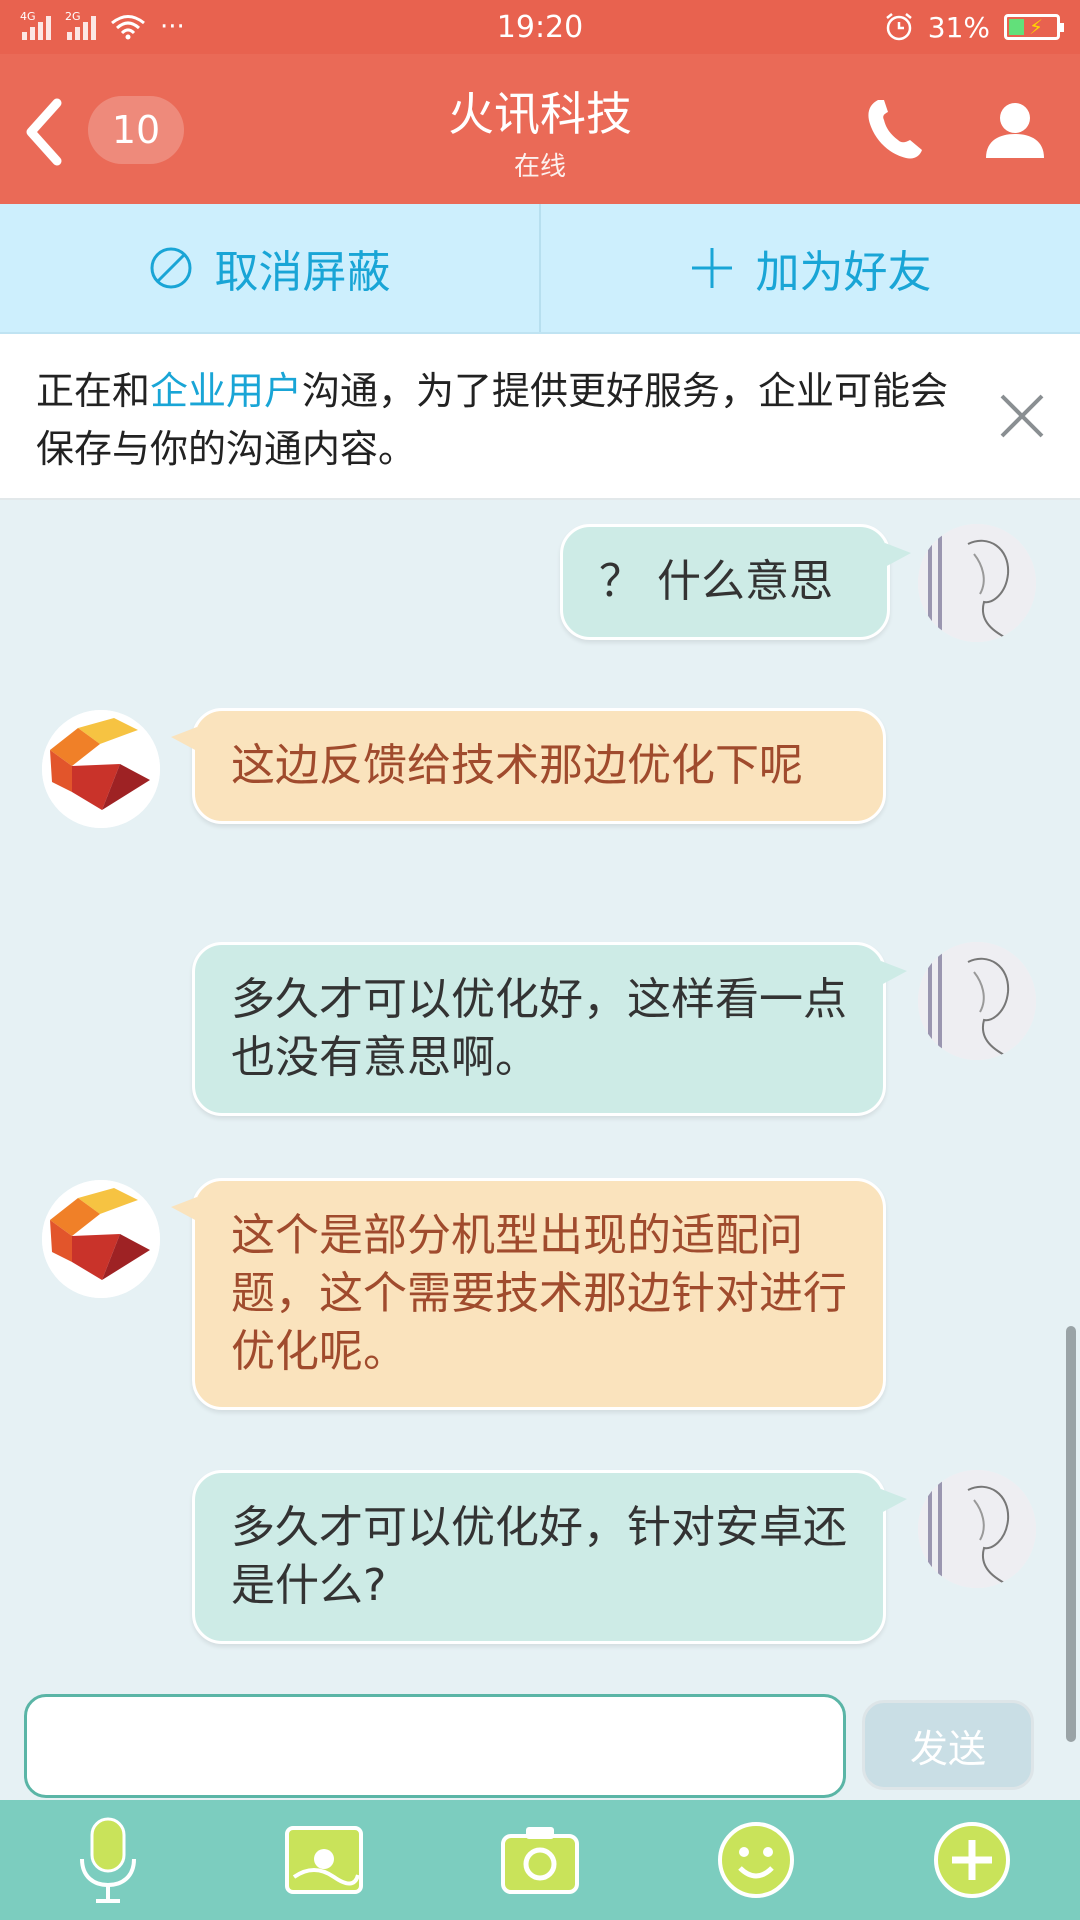 This screenshot has width=1080, height=1920. I want to click on chat-scrollbar, so click(1071, 1534).